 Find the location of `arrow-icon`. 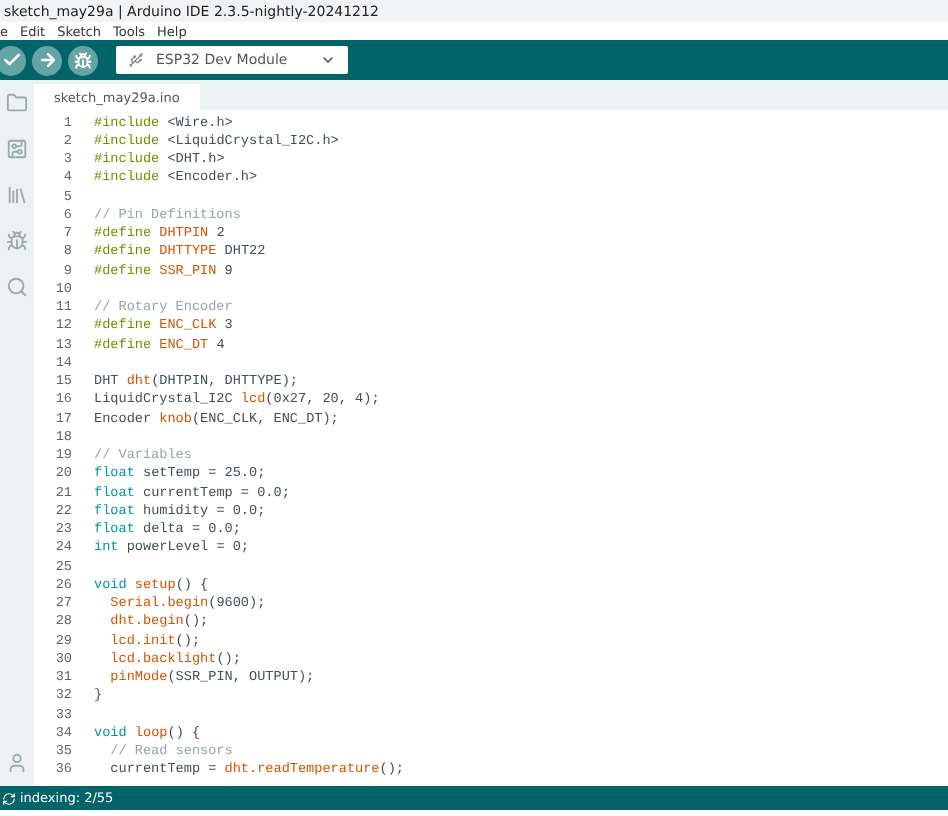

arrow-icon is located at coordinates (47, 60).